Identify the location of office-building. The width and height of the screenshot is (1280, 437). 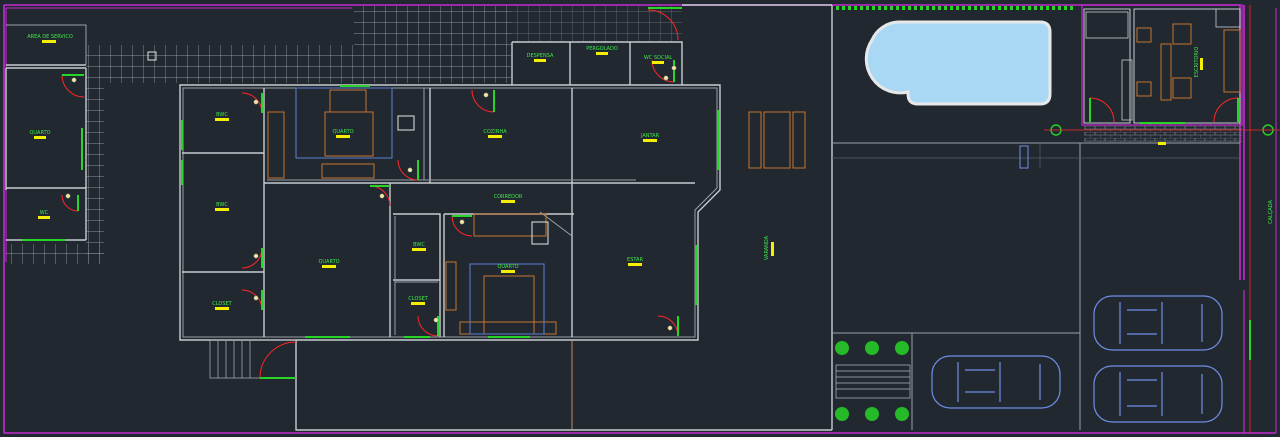
(1162, 65).